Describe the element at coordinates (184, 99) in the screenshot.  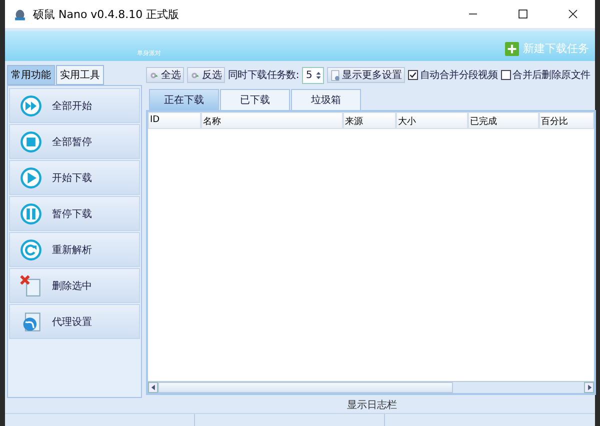
I see `list-tab: 正在下载` at that location.